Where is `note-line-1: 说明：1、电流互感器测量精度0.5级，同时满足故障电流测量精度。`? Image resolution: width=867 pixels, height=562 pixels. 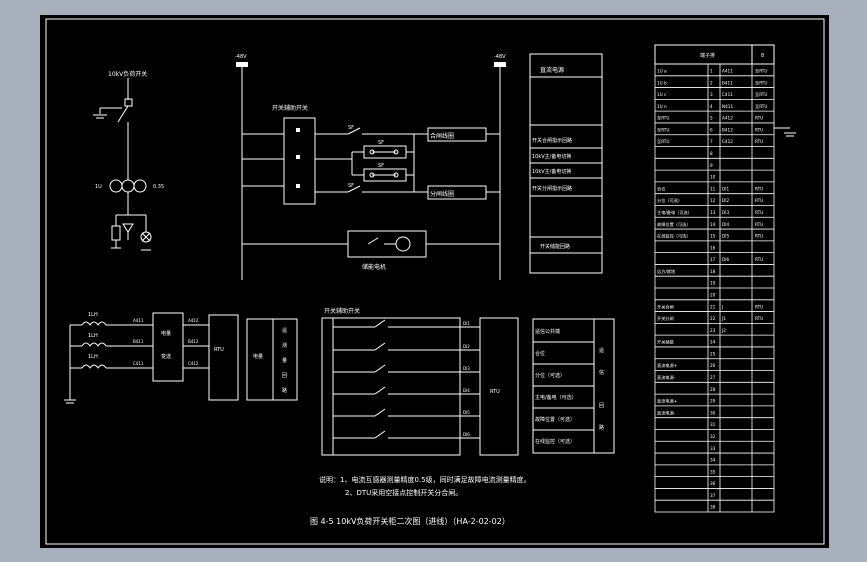
note-line-1: 说明：1、电流互感器测量精度0.5级，同时满足故障电流测量精度。 is located at coordinates (425, 479).